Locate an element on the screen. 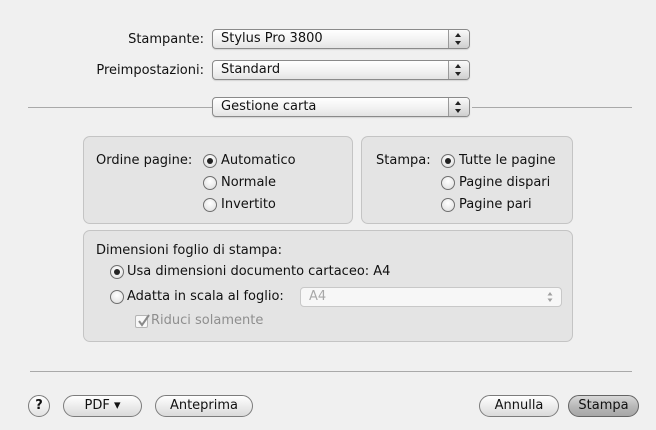 Image resolution: width=656 pixels, height=430 pixels. use-document-size-label: Usa dimensioni documento cartaceo: A4 is located at coordinates (259, 271).